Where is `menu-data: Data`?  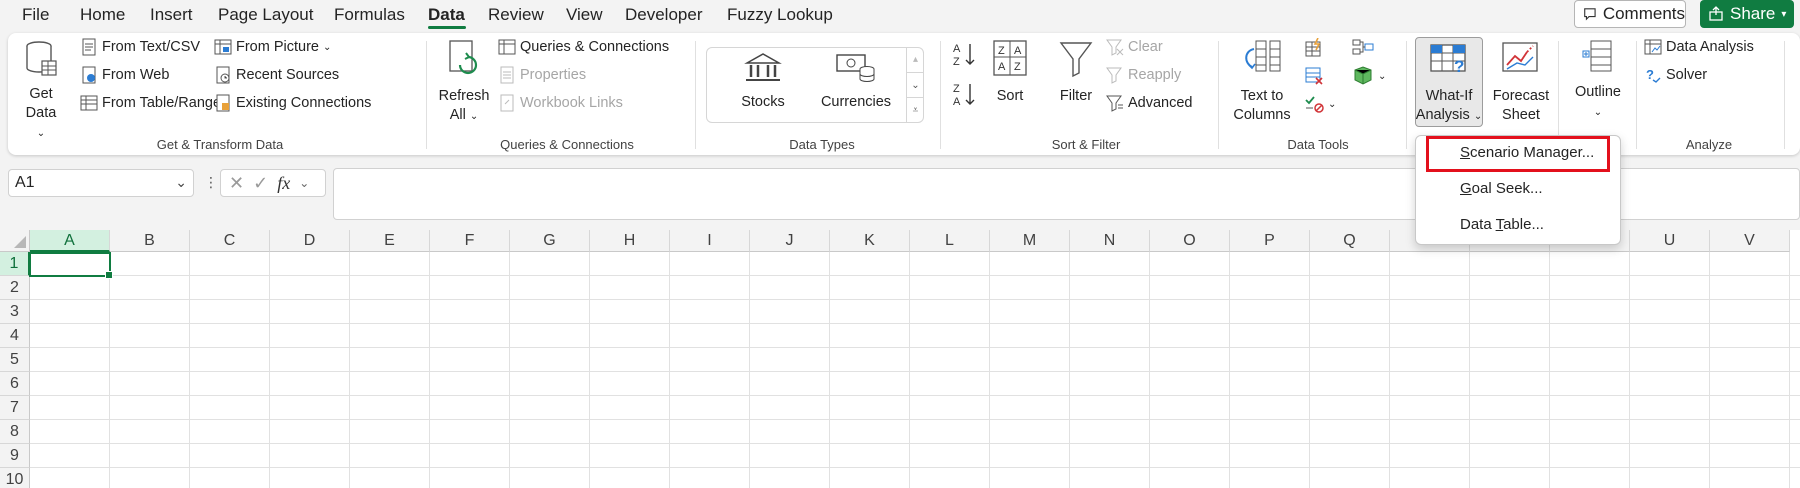 menu-data: Data is located at coordinates (446, 15).